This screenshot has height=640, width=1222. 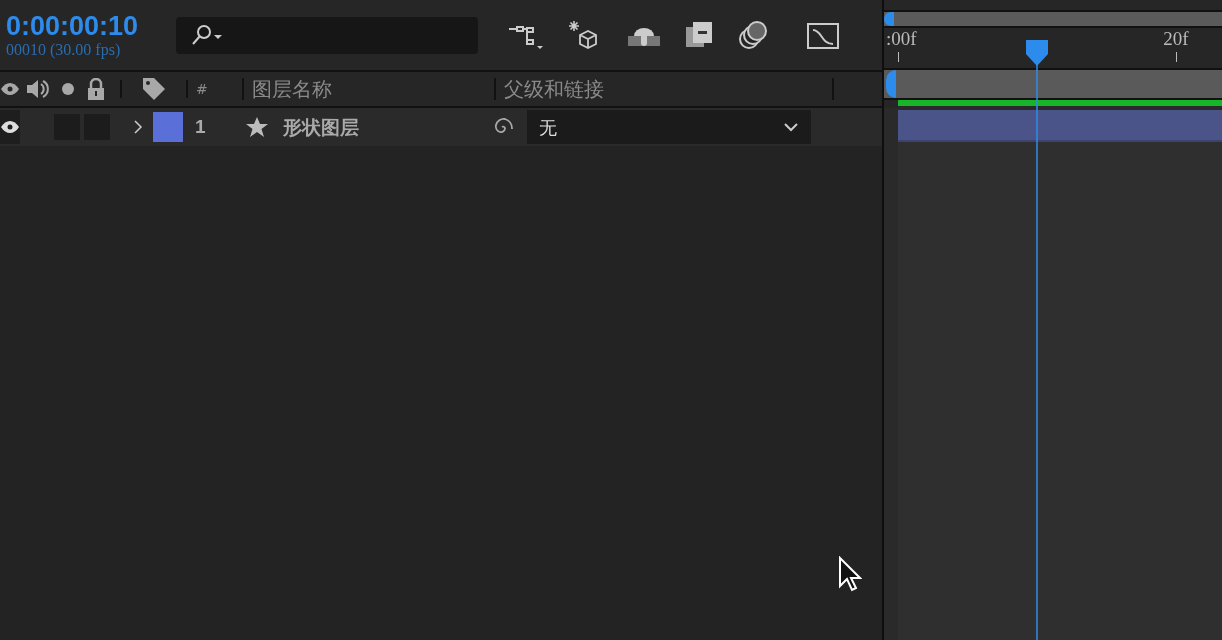 I want to click on stacked-circles-icon, so click(x=754, y=35).